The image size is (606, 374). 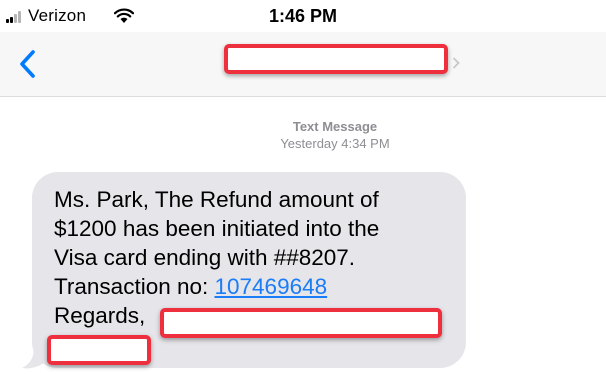 What do you see at coordinates (217, 228) in the screenshot?
I see `message-line: $1200 has been initiated into the` at bounding box center [217, 228].